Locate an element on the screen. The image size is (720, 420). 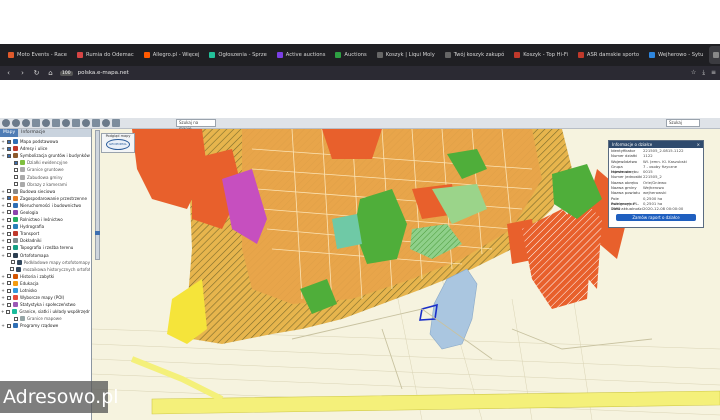
layer-item: + Budowa sieciowa is located at coordinates (45, 191).